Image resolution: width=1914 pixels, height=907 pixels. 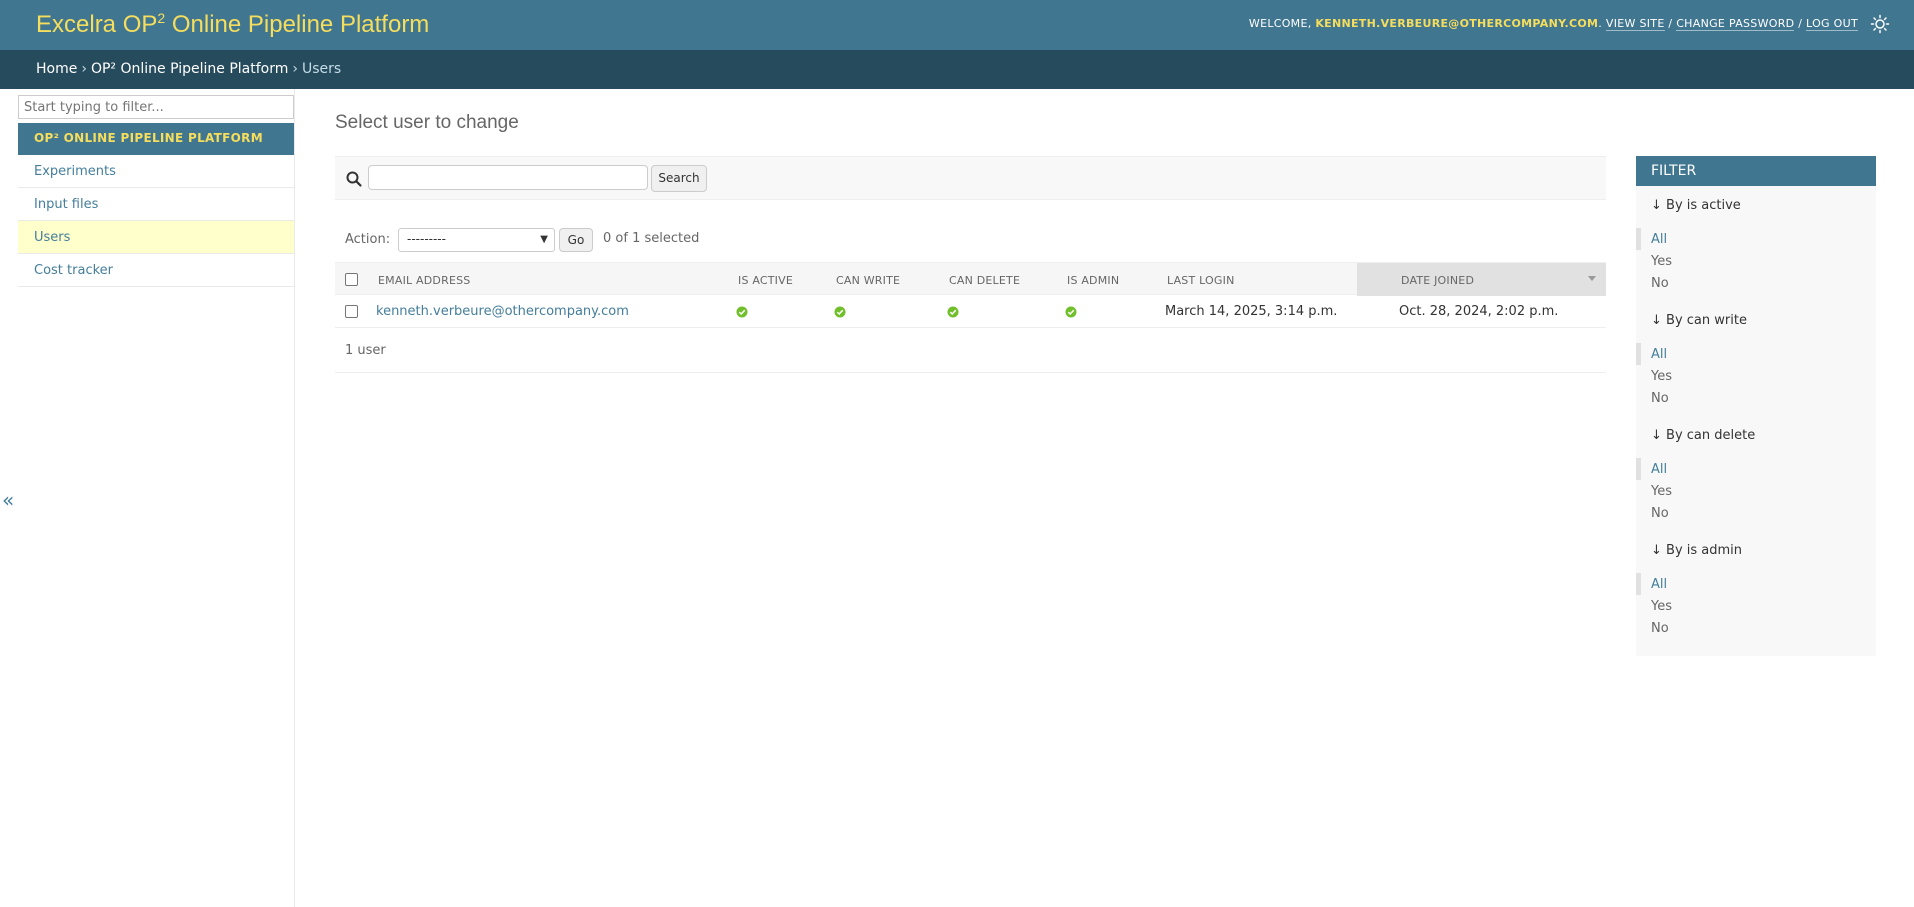 What do you see at coordinates (957, 69) in the screenshot?
I see `breadcrumb: Home › OP² Online Pipeline Platform › Users` at bounding box center [957, 69].